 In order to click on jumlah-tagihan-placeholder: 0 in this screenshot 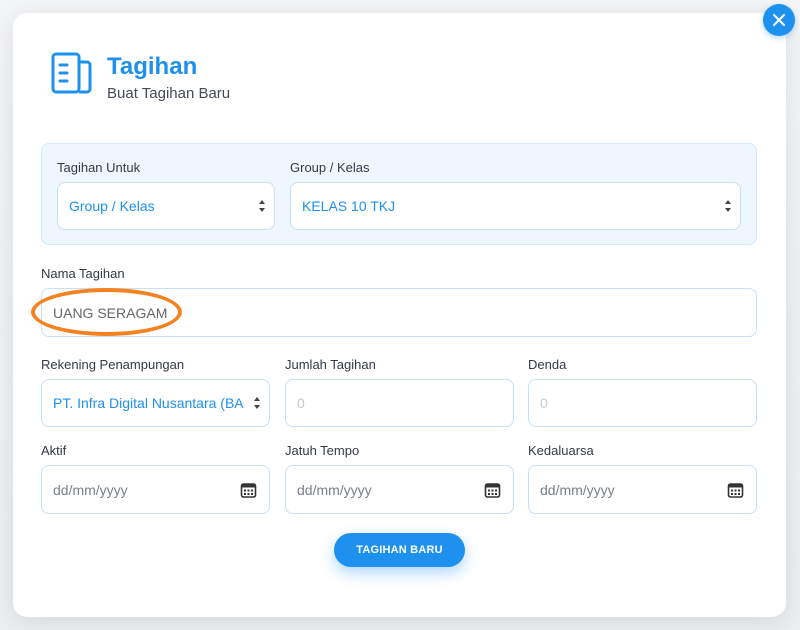, I will do `click(301, 403)`.